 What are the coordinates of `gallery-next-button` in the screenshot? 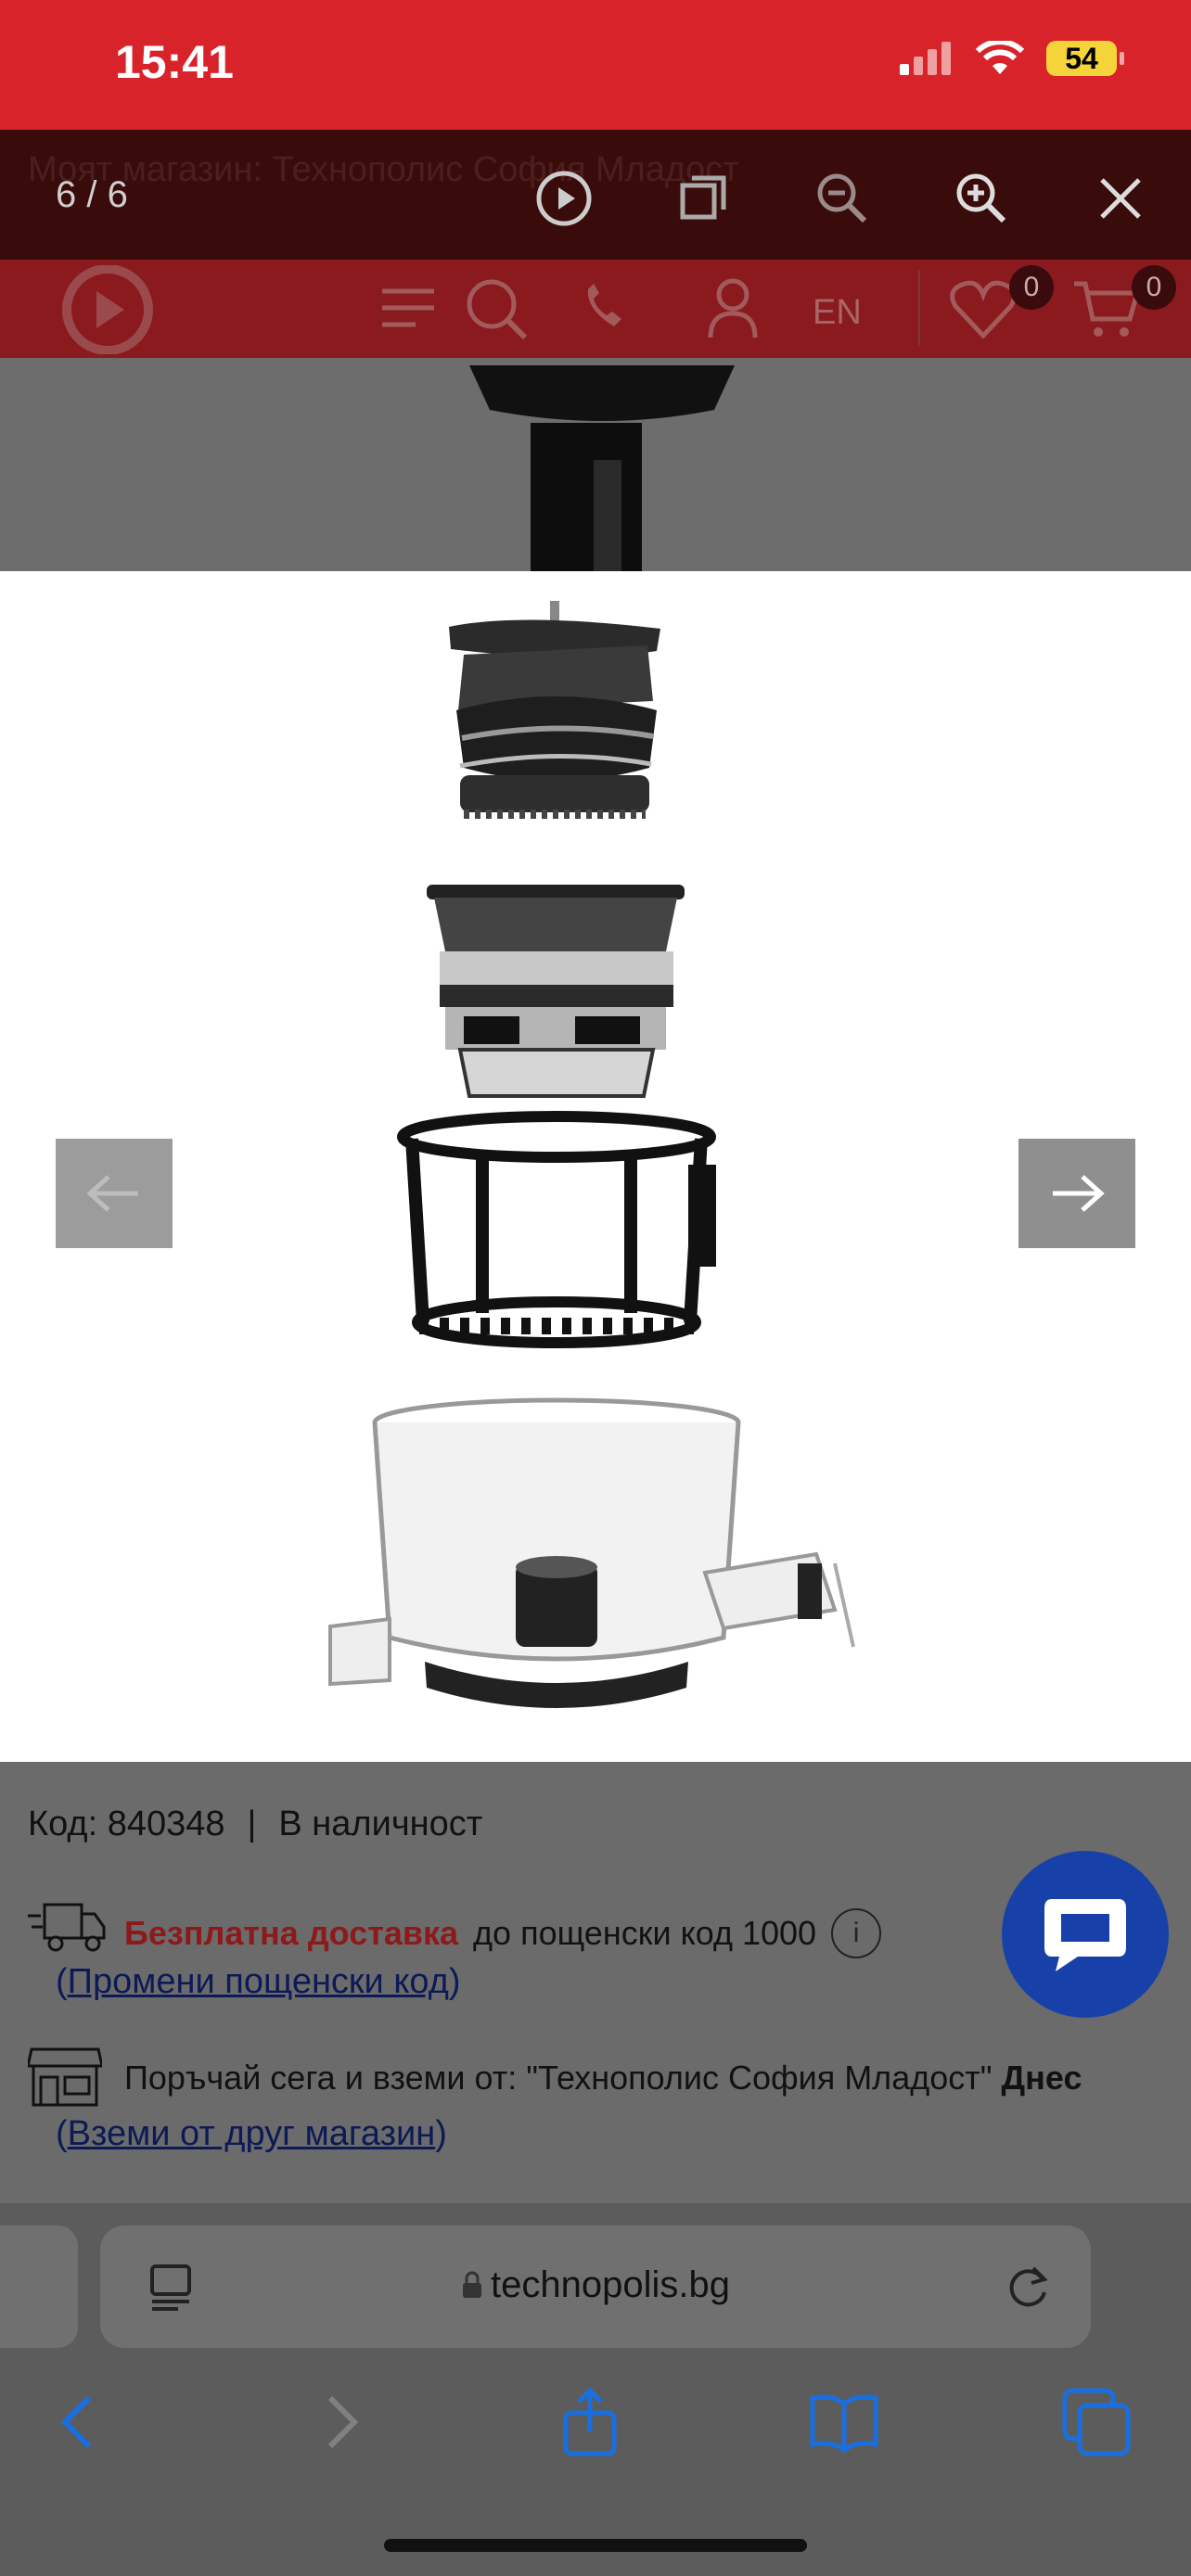 It's located at (1076, 1193).